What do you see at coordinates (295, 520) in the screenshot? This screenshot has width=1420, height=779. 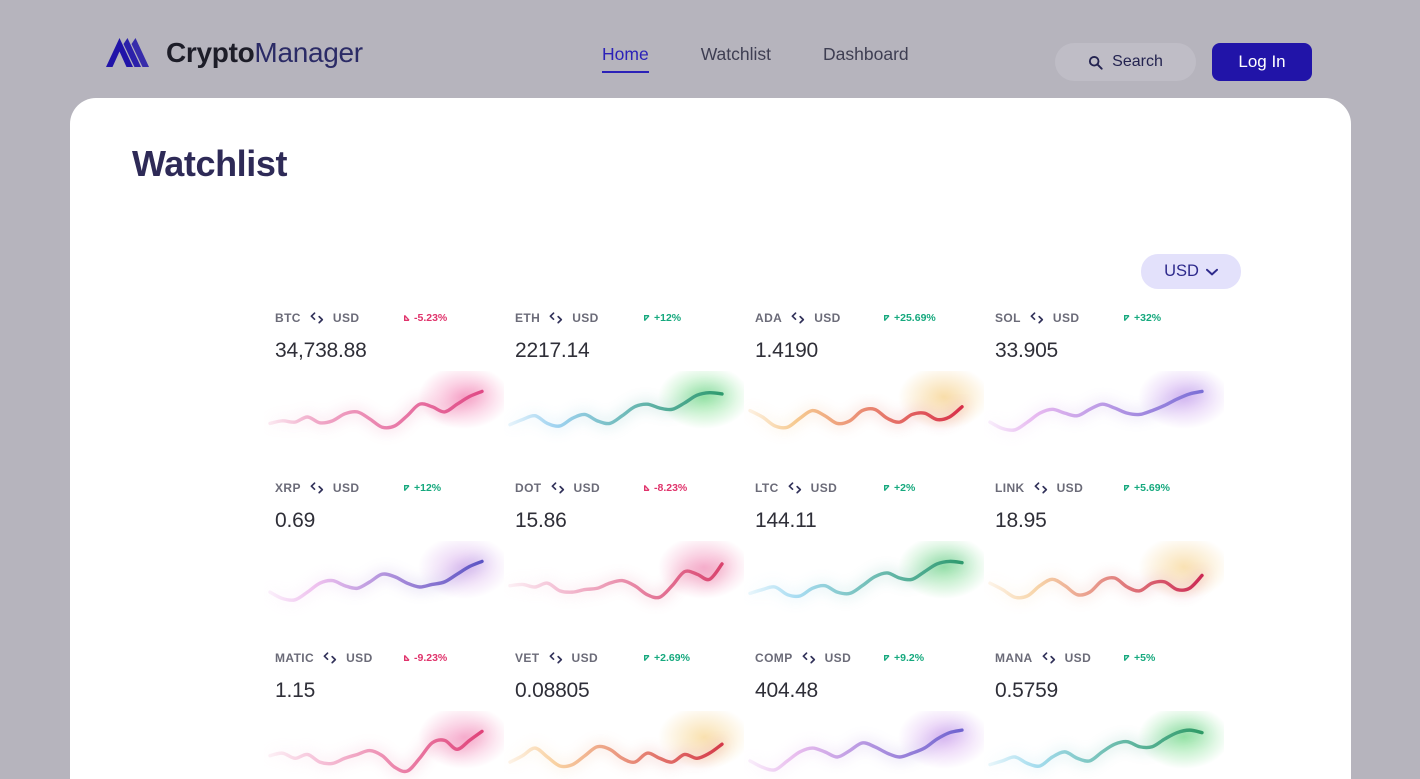 I see `card-price: 0.69` at bounding box center [295, 520].